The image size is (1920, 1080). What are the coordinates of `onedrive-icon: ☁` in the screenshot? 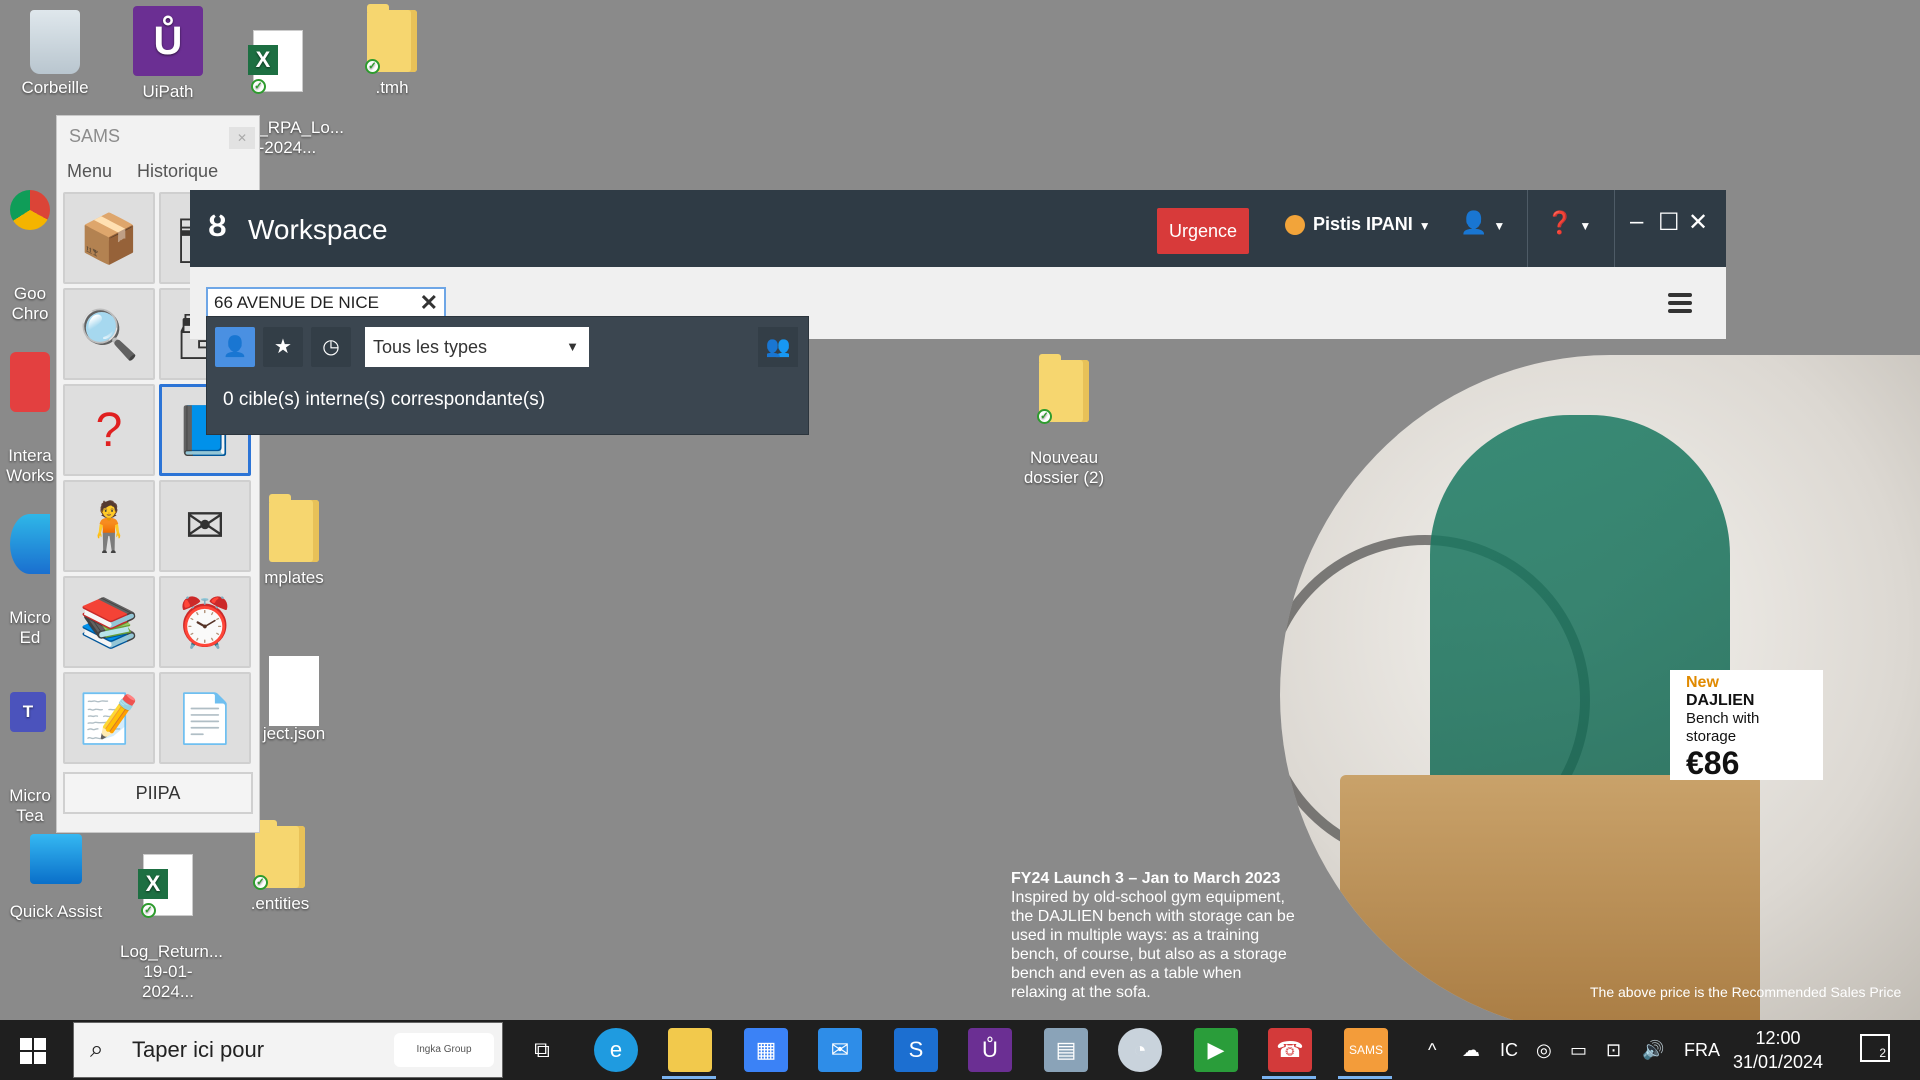 It's located at (1471, 1050).